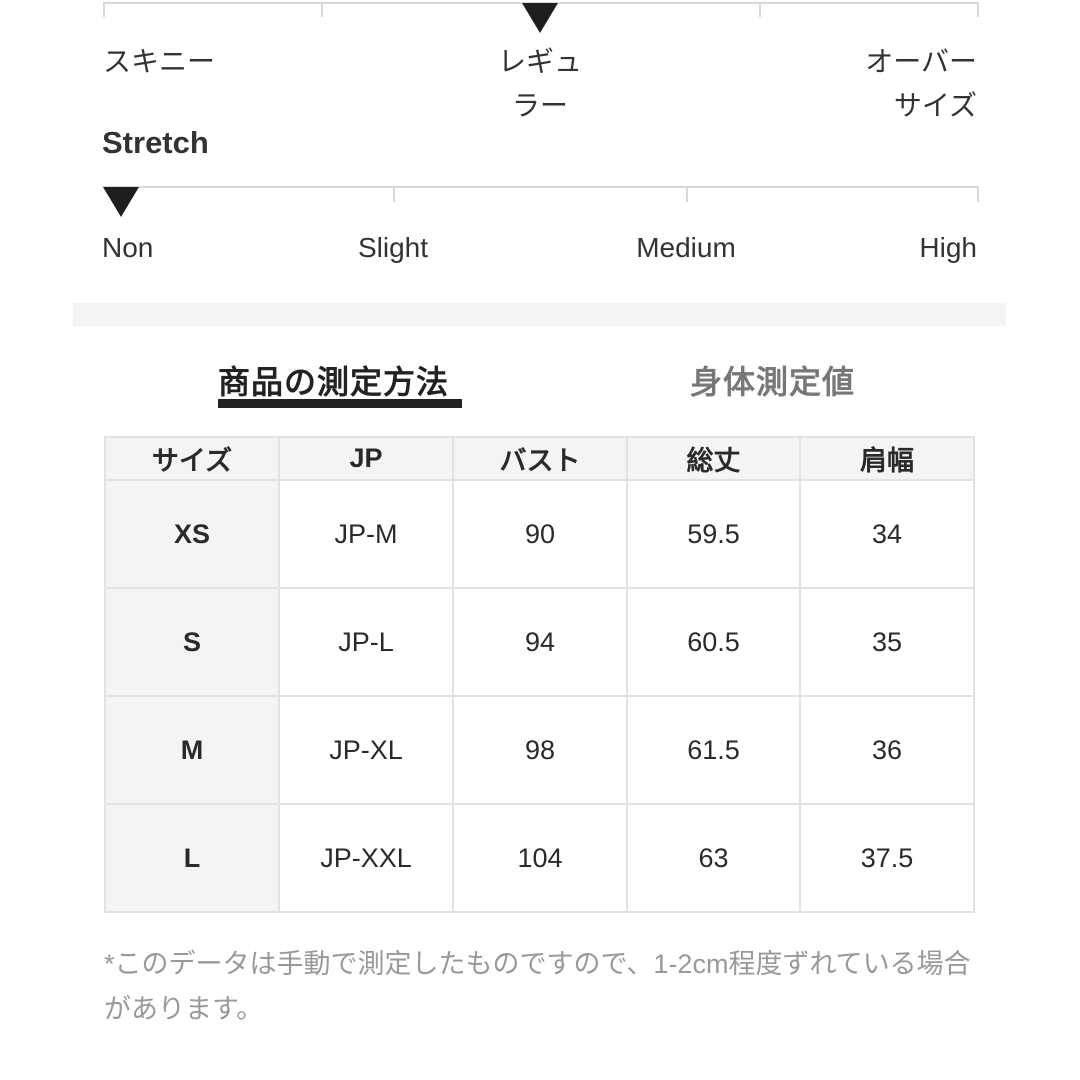 The image size is (1080, 1080). What do you see at coordinates (192, 534) in the screenshot?
I see `size-cell: XS` at bounding box center [192, 534].